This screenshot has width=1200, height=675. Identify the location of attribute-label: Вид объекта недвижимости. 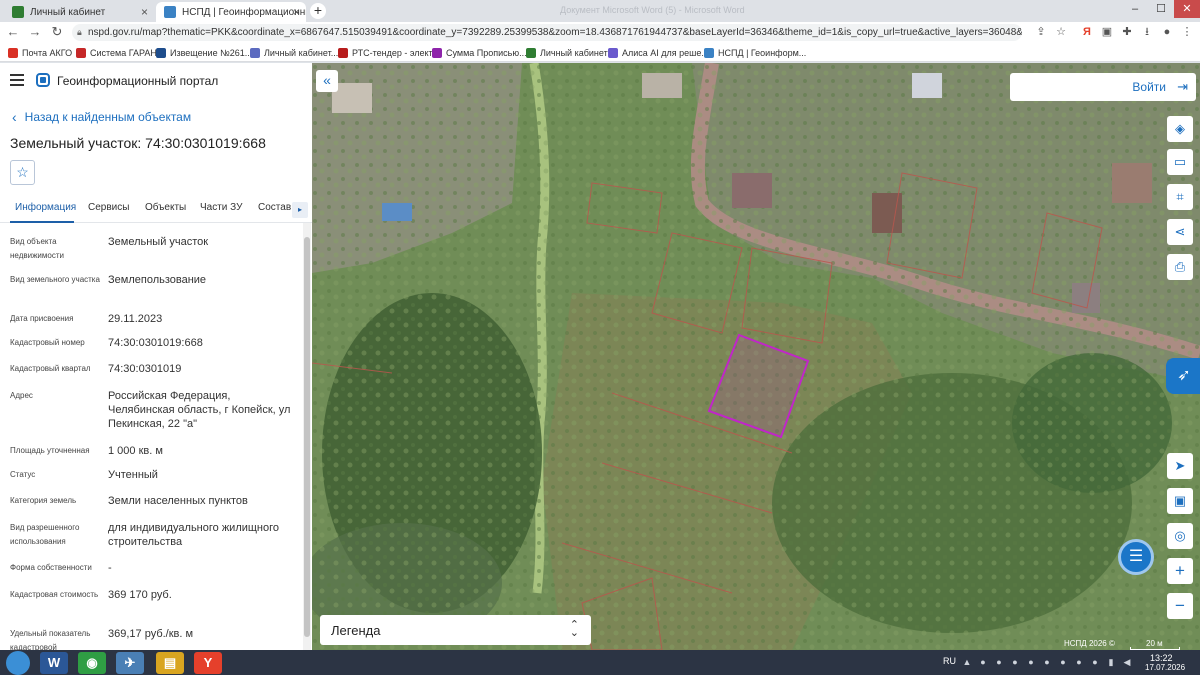
(37, 248).